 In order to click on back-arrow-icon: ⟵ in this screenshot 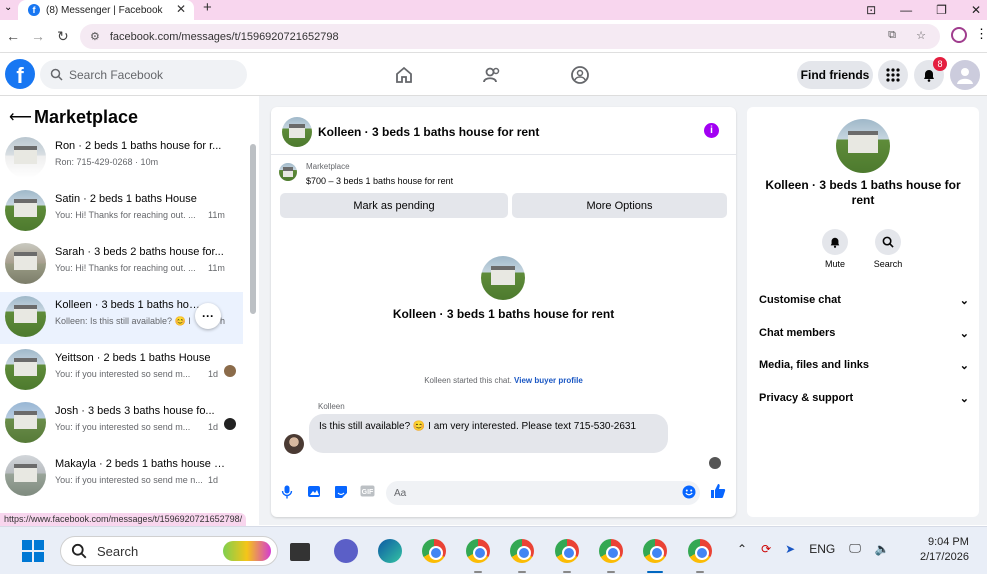, I will do `click(20, 117)`.